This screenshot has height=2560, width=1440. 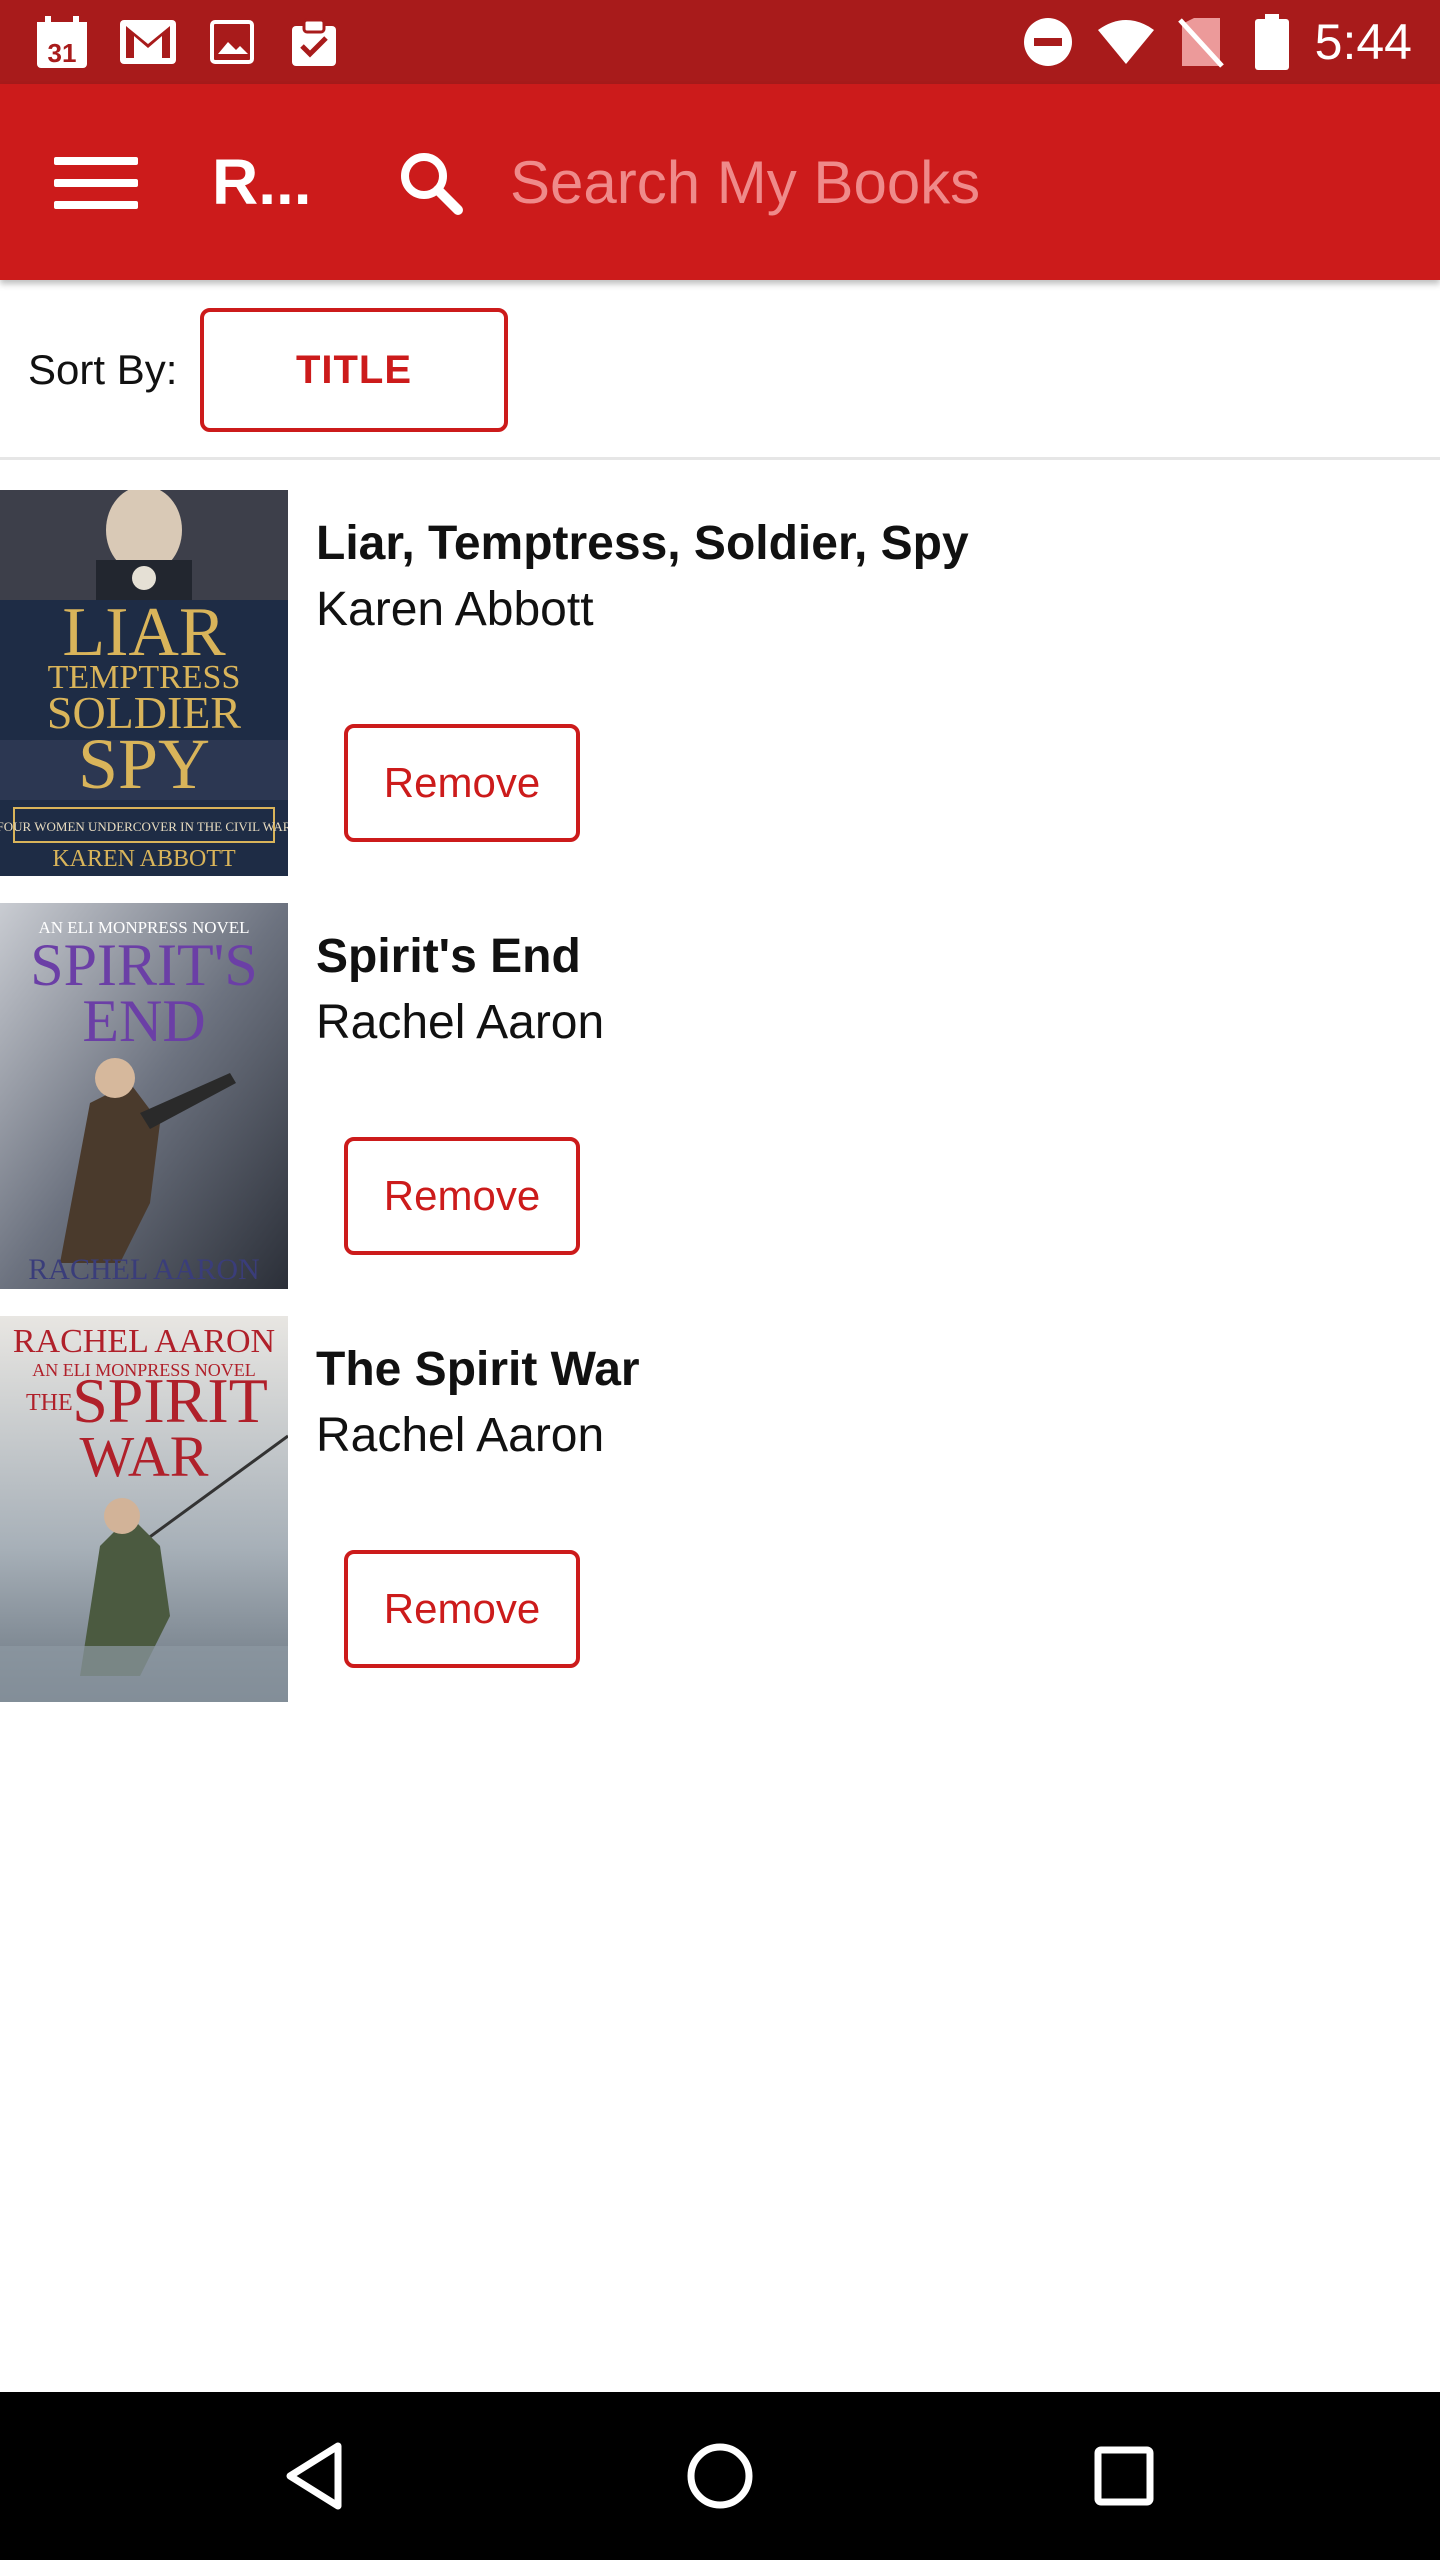 I want to click on back-icon, so click(x=316, y=2476).